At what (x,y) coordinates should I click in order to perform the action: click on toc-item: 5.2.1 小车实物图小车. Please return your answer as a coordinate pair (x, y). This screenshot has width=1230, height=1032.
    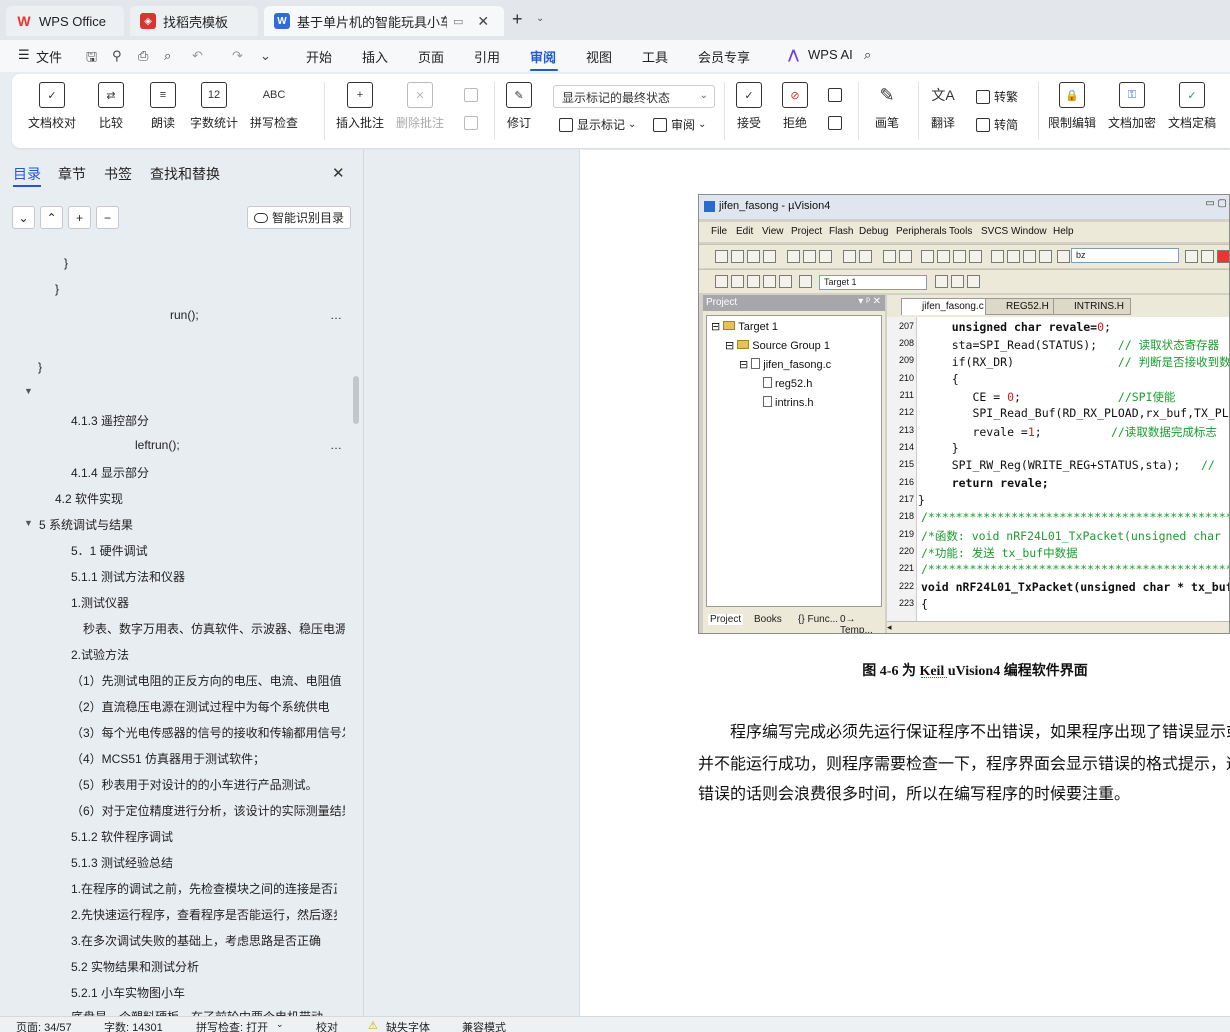
    Looking at the image, I should click on (128, 992).